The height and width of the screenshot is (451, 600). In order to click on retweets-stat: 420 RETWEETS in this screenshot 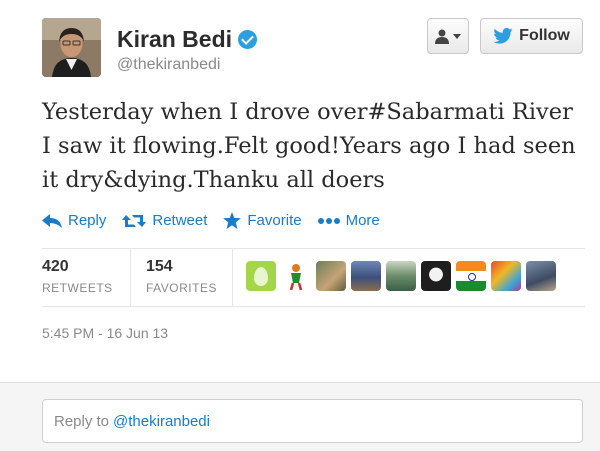, I will do `click(77, 276)`.